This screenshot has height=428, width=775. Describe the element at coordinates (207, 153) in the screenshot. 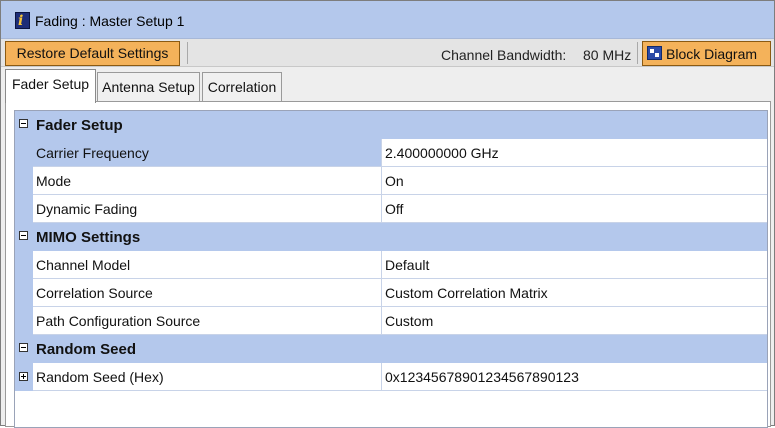

I see `property-name: Carrier Frequency` at that location.